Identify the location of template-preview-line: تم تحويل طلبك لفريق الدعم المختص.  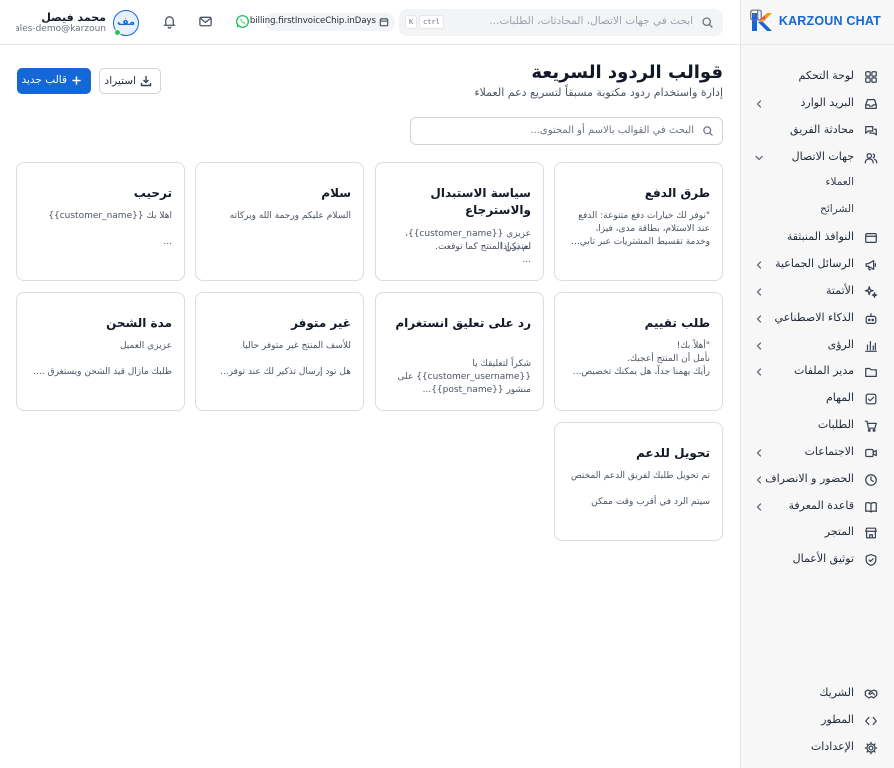
(640, 476).